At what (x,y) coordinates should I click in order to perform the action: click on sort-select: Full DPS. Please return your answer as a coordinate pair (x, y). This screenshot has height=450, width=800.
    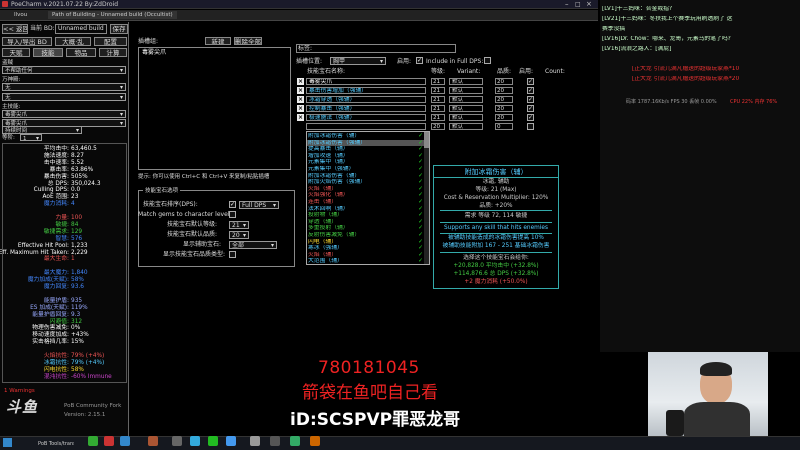
    Looking at the image, I should click on (259, 205).